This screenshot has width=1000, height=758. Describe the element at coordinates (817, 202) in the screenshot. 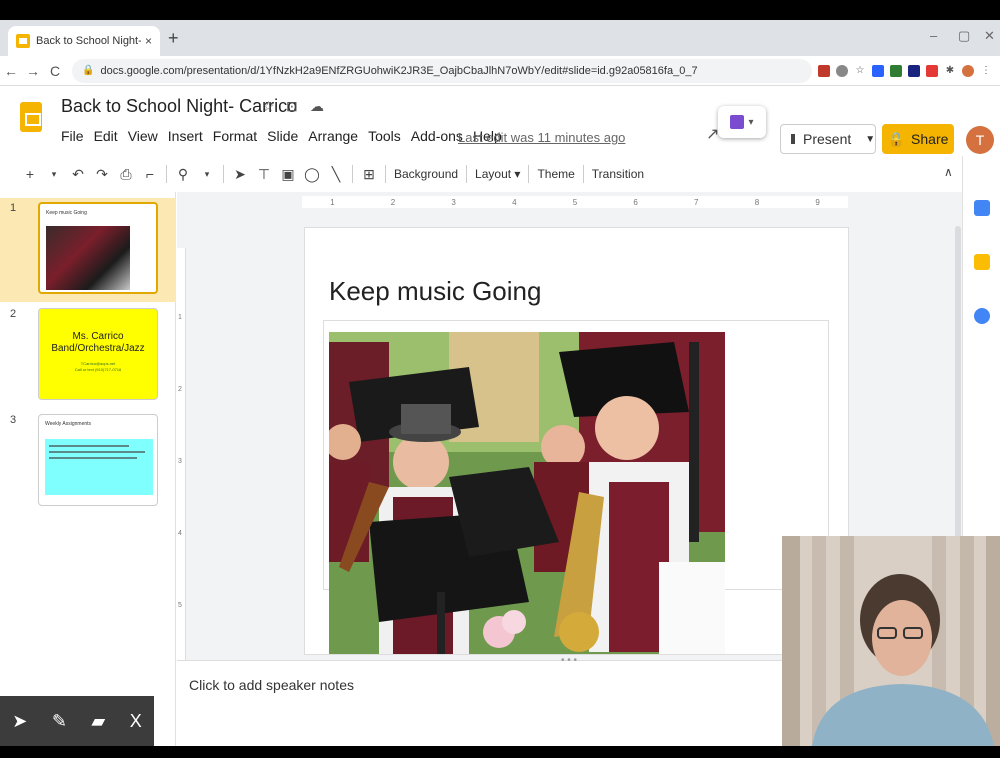

I see `ruler-mark: 9` at that location.